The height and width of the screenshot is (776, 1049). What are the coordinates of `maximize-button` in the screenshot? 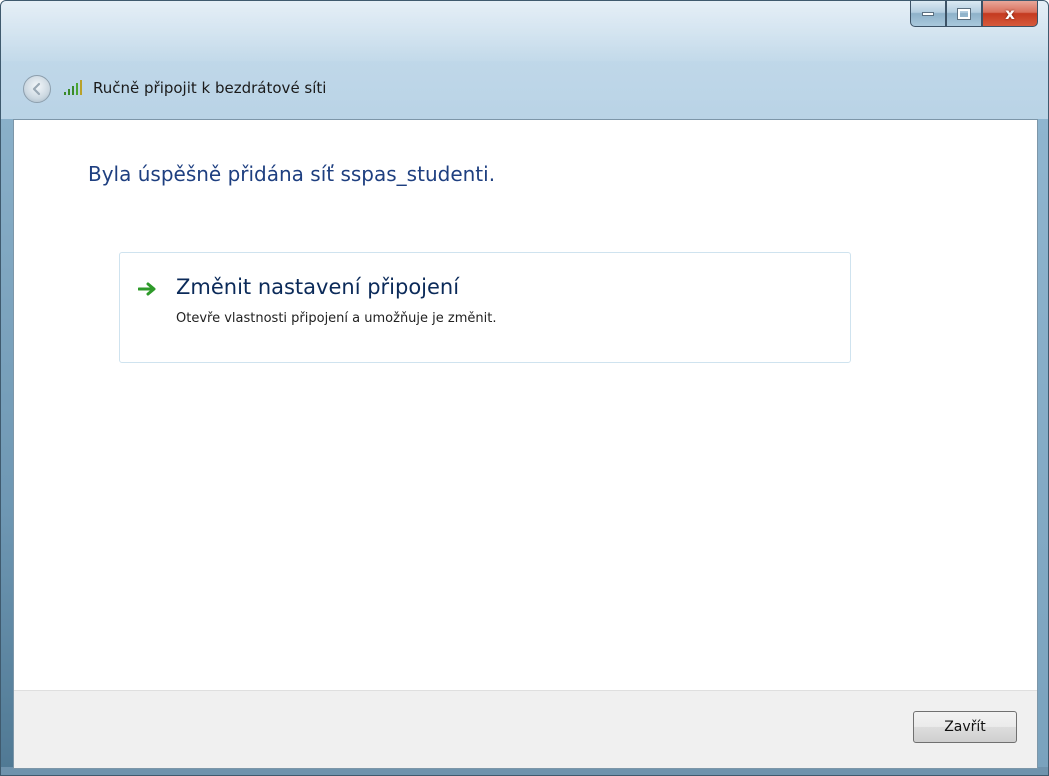 It's located at (964, 14).